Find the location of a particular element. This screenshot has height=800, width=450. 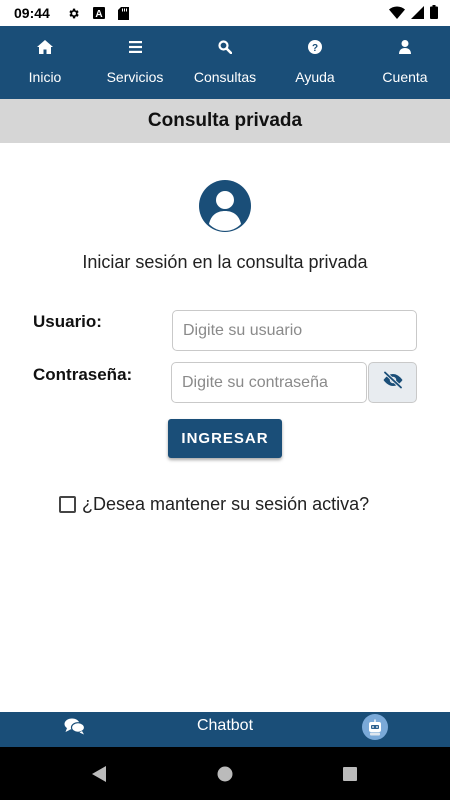

menu-icon is located at coordinates (135, 47).